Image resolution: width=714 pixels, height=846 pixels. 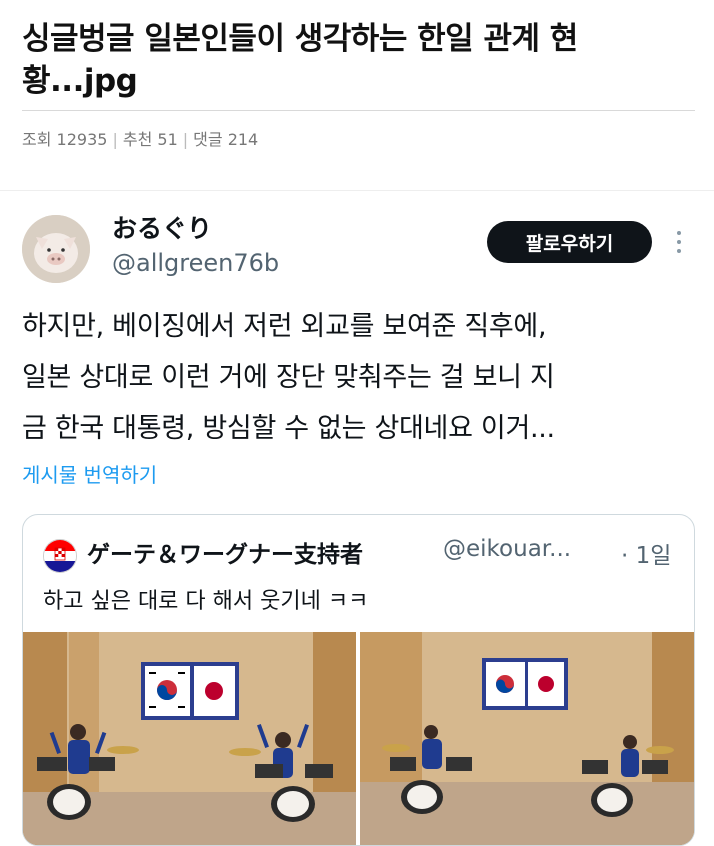 What do you see at coordinates (243, 139) in the screenshot?
I see `comments-count: 214` at bounding box center [243, 139].